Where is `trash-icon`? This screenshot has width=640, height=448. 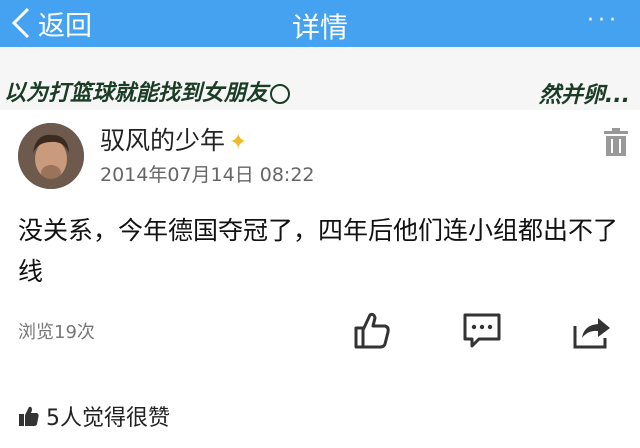
trash-icon is located at coordinates (616, 142).